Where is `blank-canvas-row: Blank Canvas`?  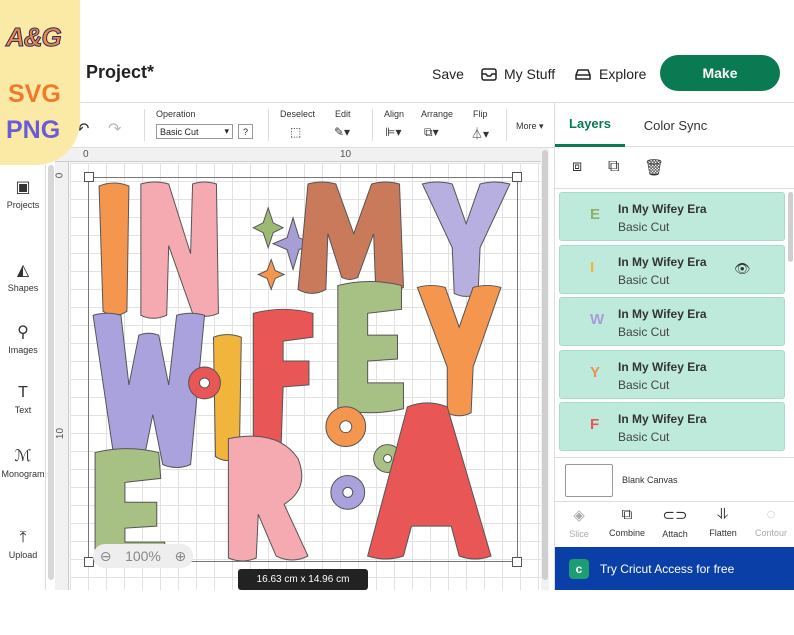
blank-canvas-row: Blank Canvas is located at coordinates (674, 479).